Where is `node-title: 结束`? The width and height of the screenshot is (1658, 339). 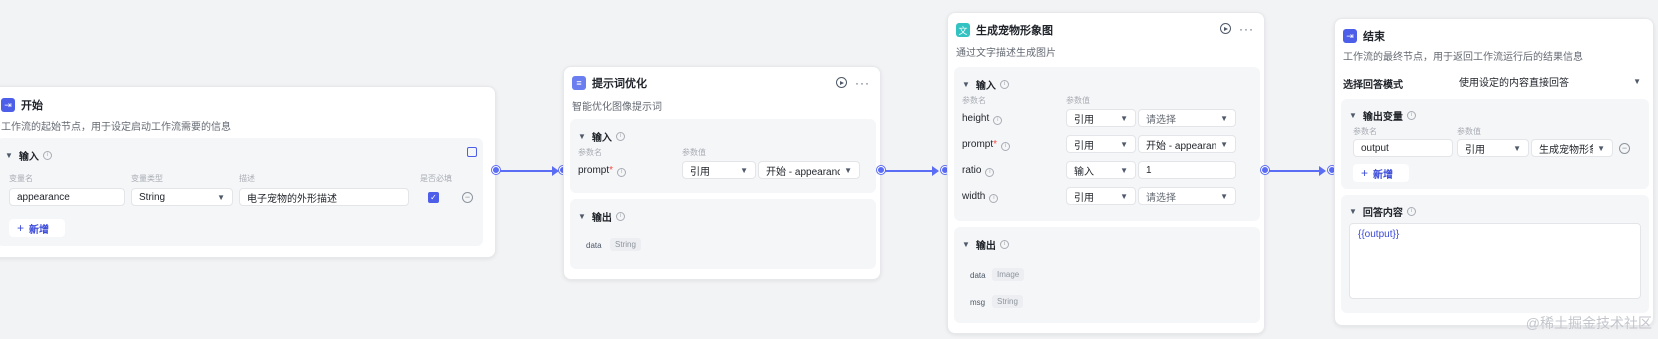
node-title: 结束 is located at coordinates (1374, 37).